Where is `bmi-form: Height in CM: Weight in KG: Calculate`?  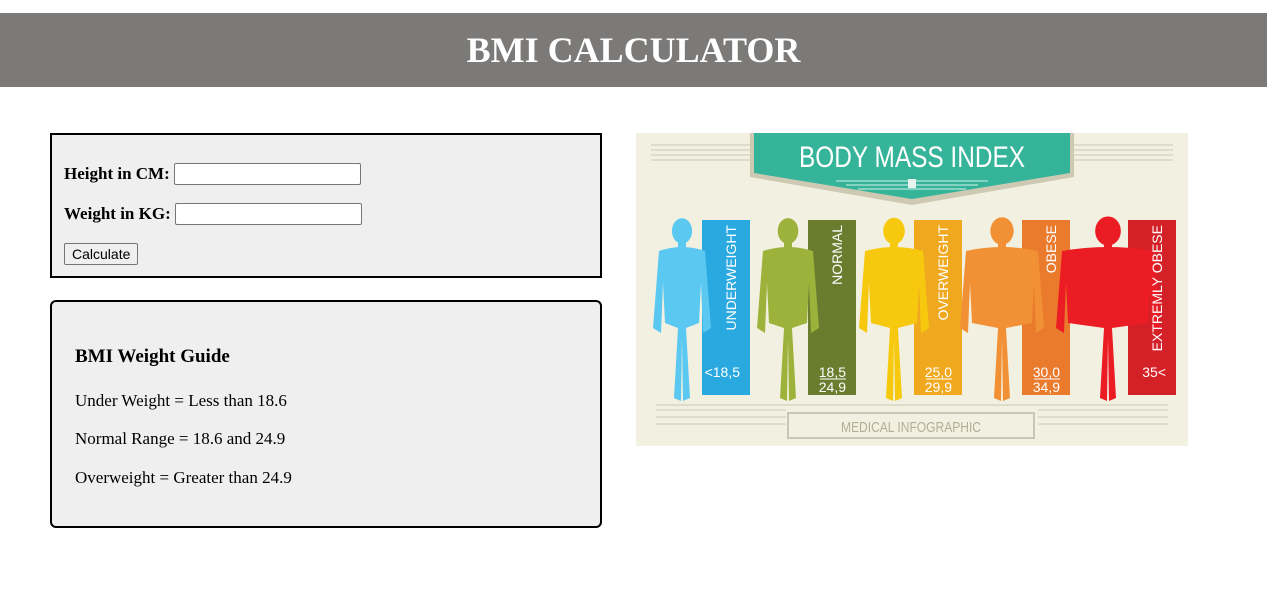
bmi-form: Height in CM: Weight in KG: Calculate is located at coordinates (326, 205).